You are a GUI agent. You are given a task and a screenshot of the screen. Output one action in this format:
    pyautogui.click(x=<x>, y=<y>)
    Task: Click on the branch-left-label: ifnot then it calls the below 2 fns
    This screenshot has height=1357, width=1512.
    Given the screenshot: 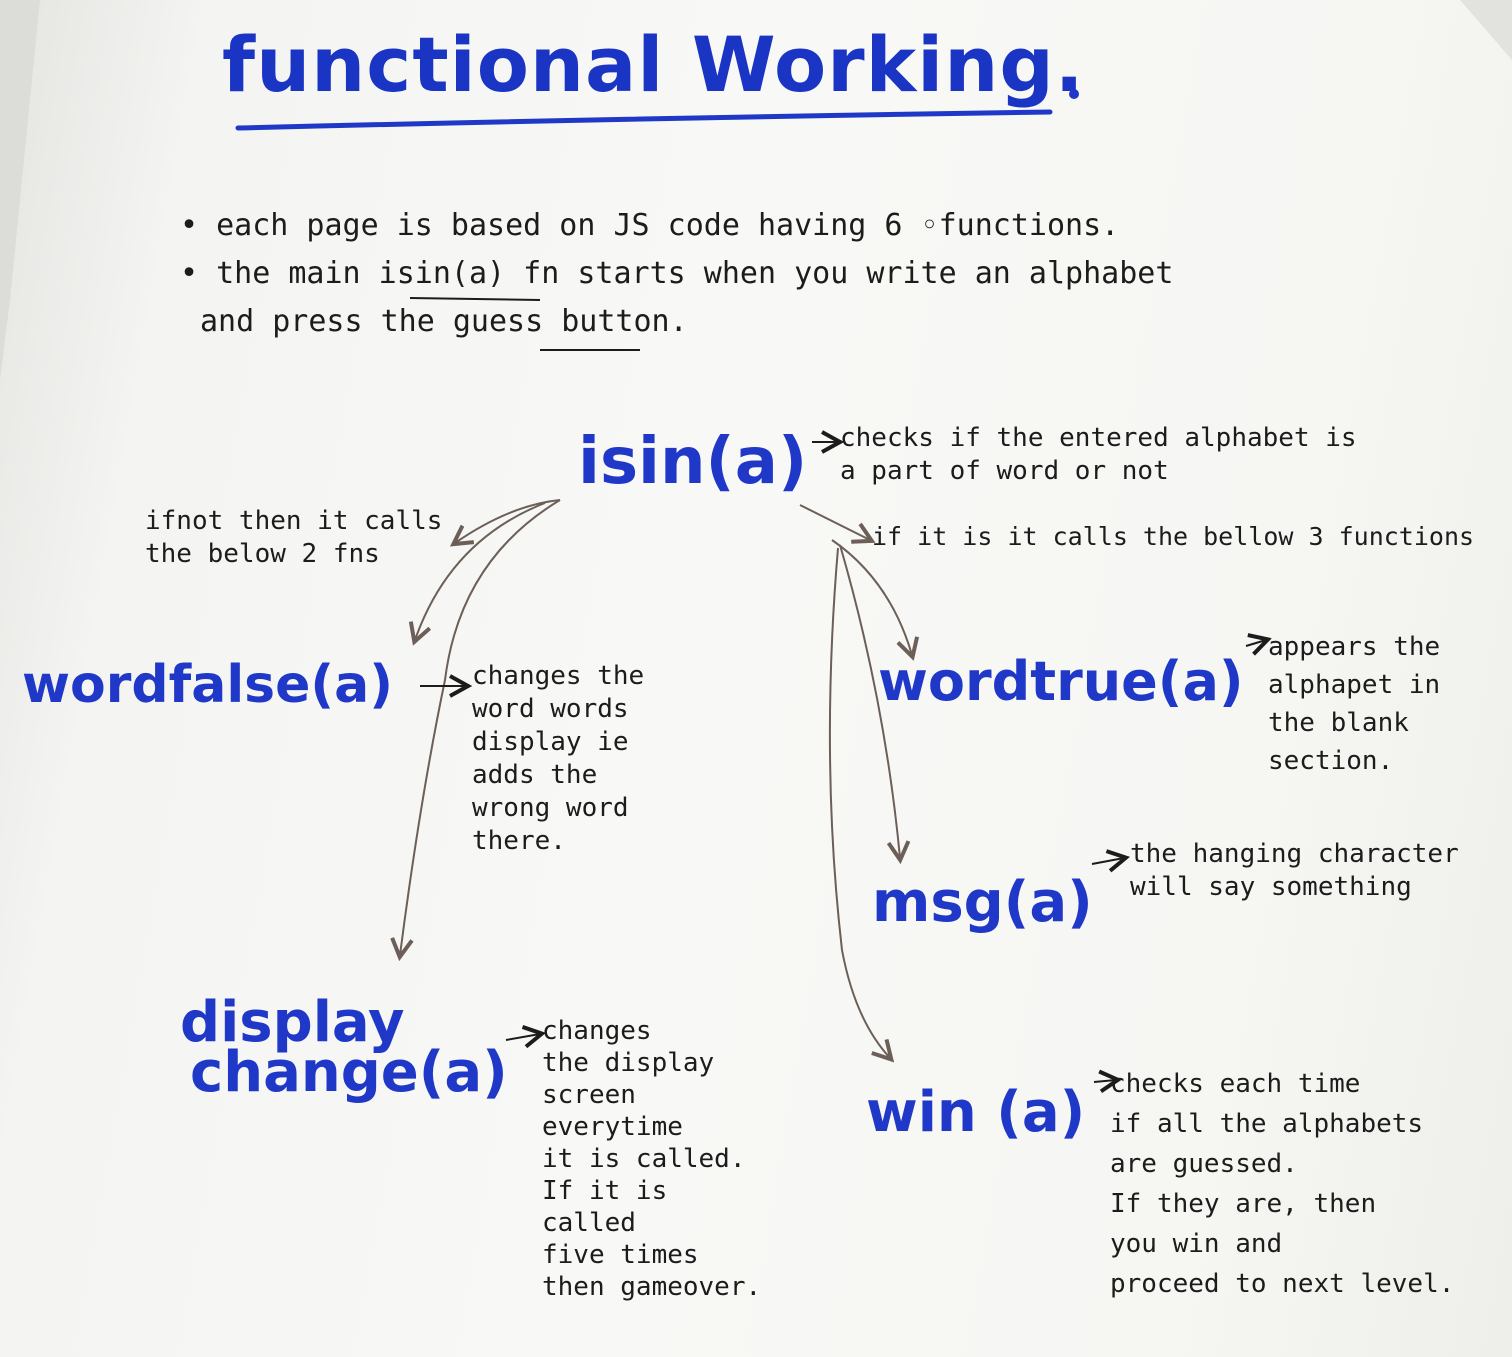 What is the action you would take?
    pyautogui.click(x=294, y=537)
    